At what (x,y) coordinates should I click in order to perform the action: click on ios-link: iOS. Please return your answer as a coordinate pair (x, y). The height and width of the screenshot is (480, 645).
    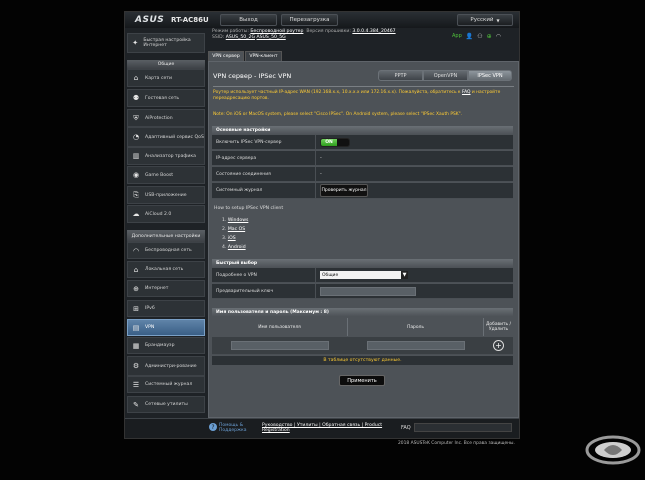
    Looking at the image, I should click on (232, 238).